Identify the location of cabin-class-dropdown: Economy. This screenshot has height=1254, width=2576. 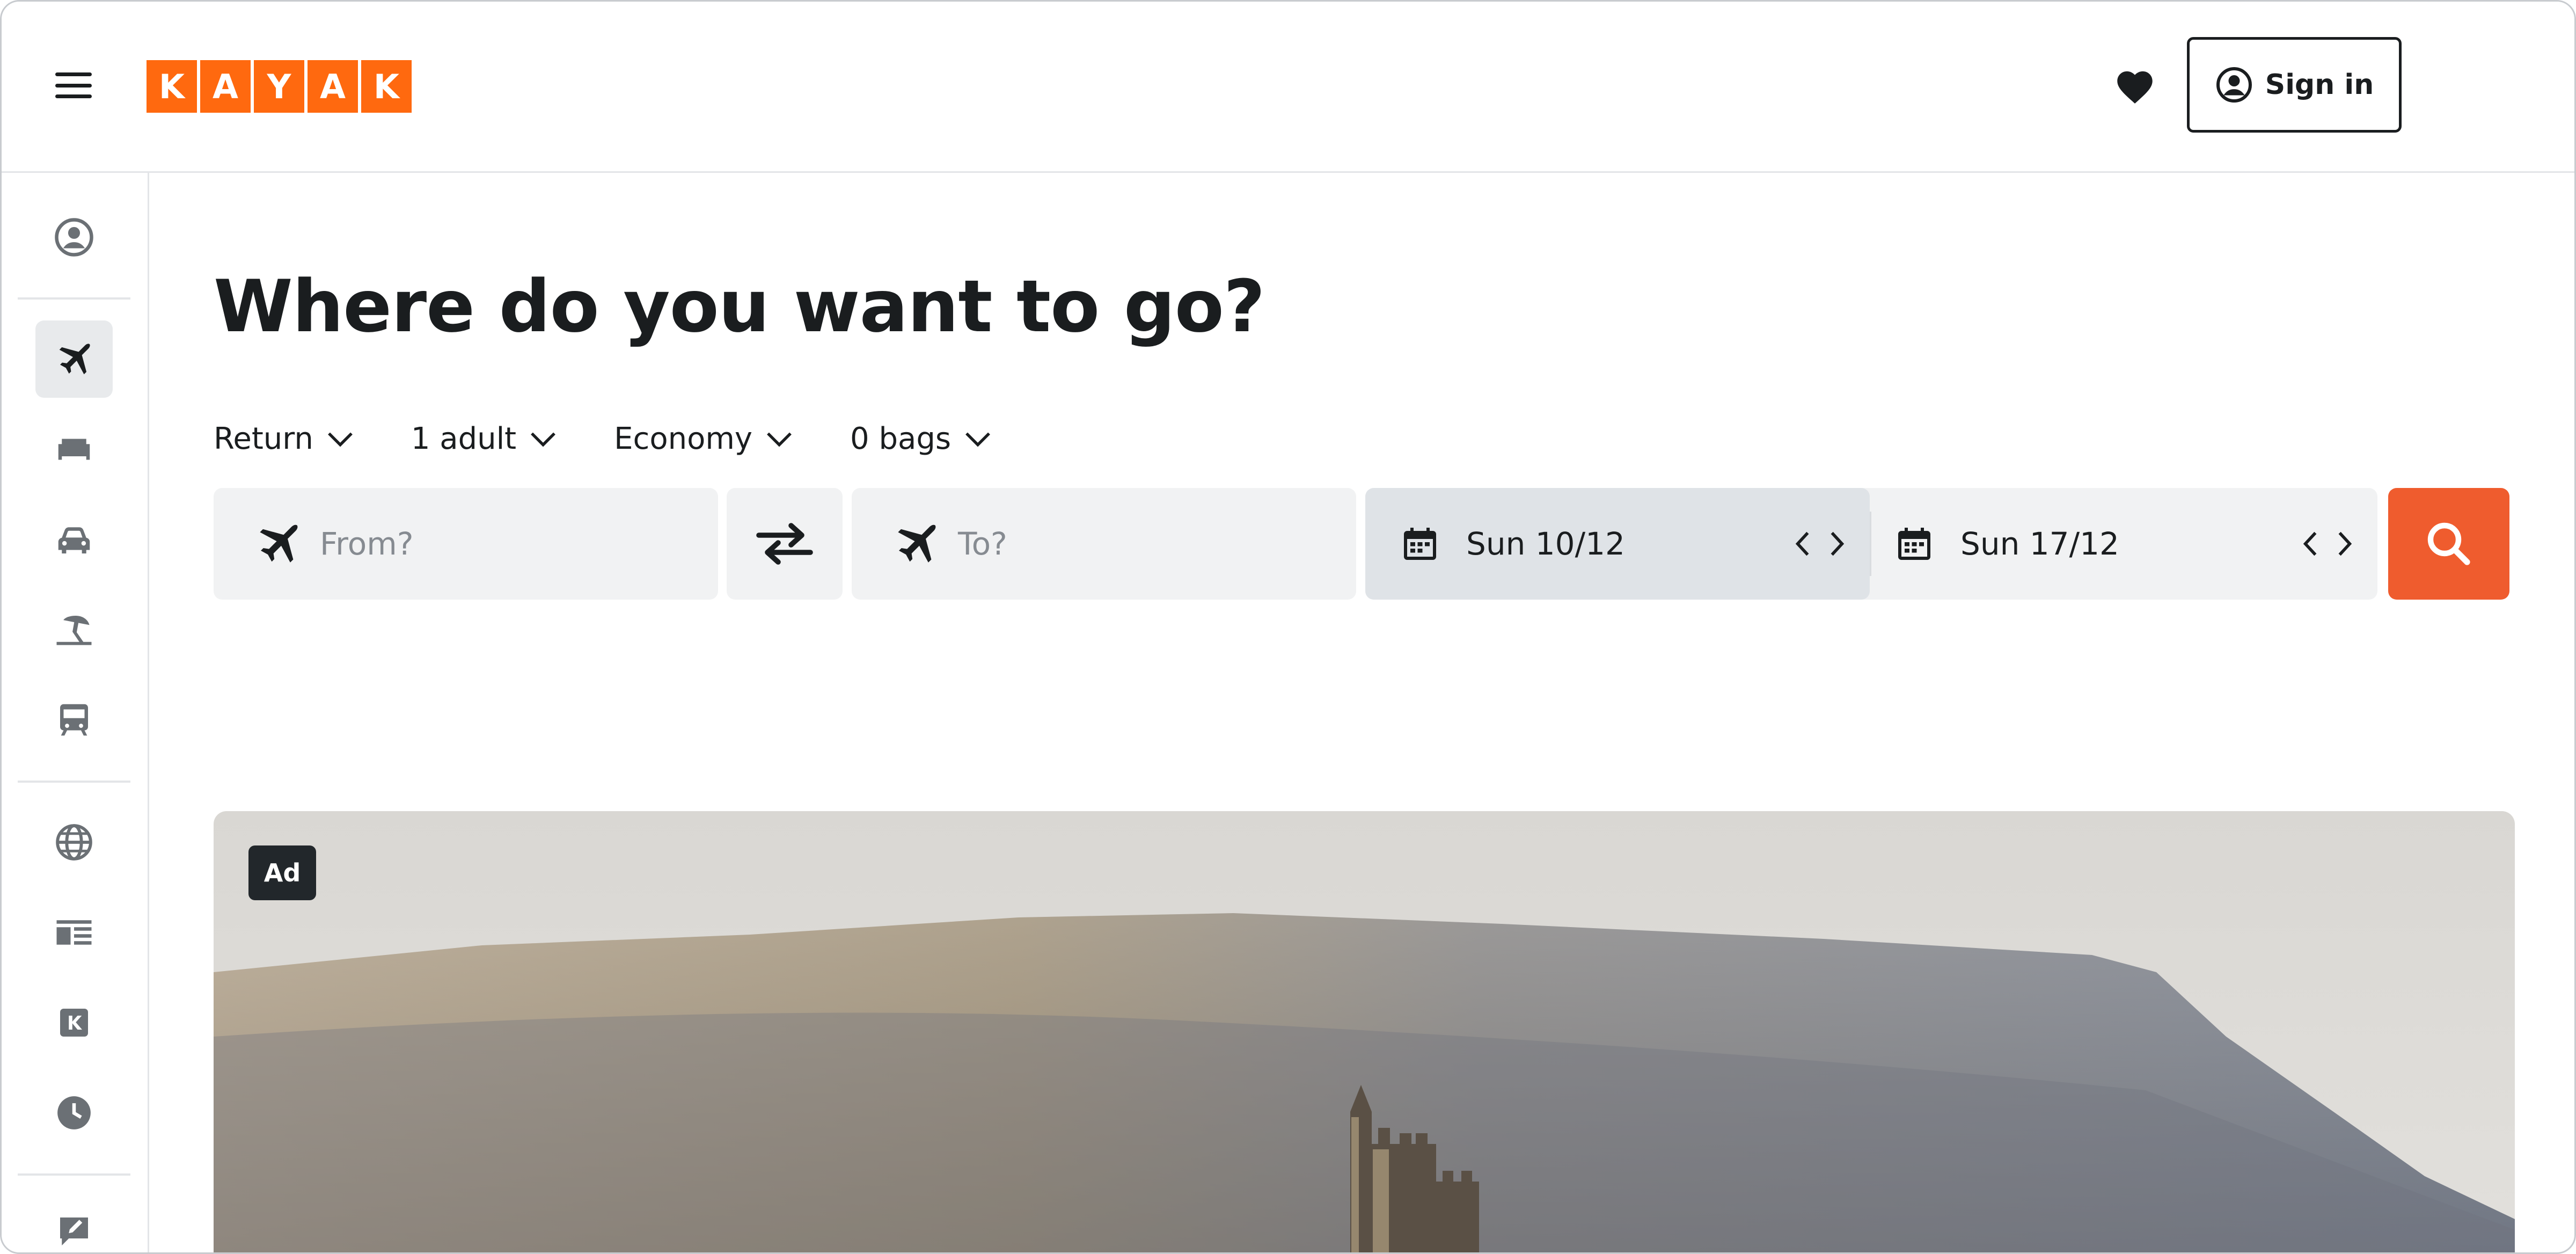
(703, 438).